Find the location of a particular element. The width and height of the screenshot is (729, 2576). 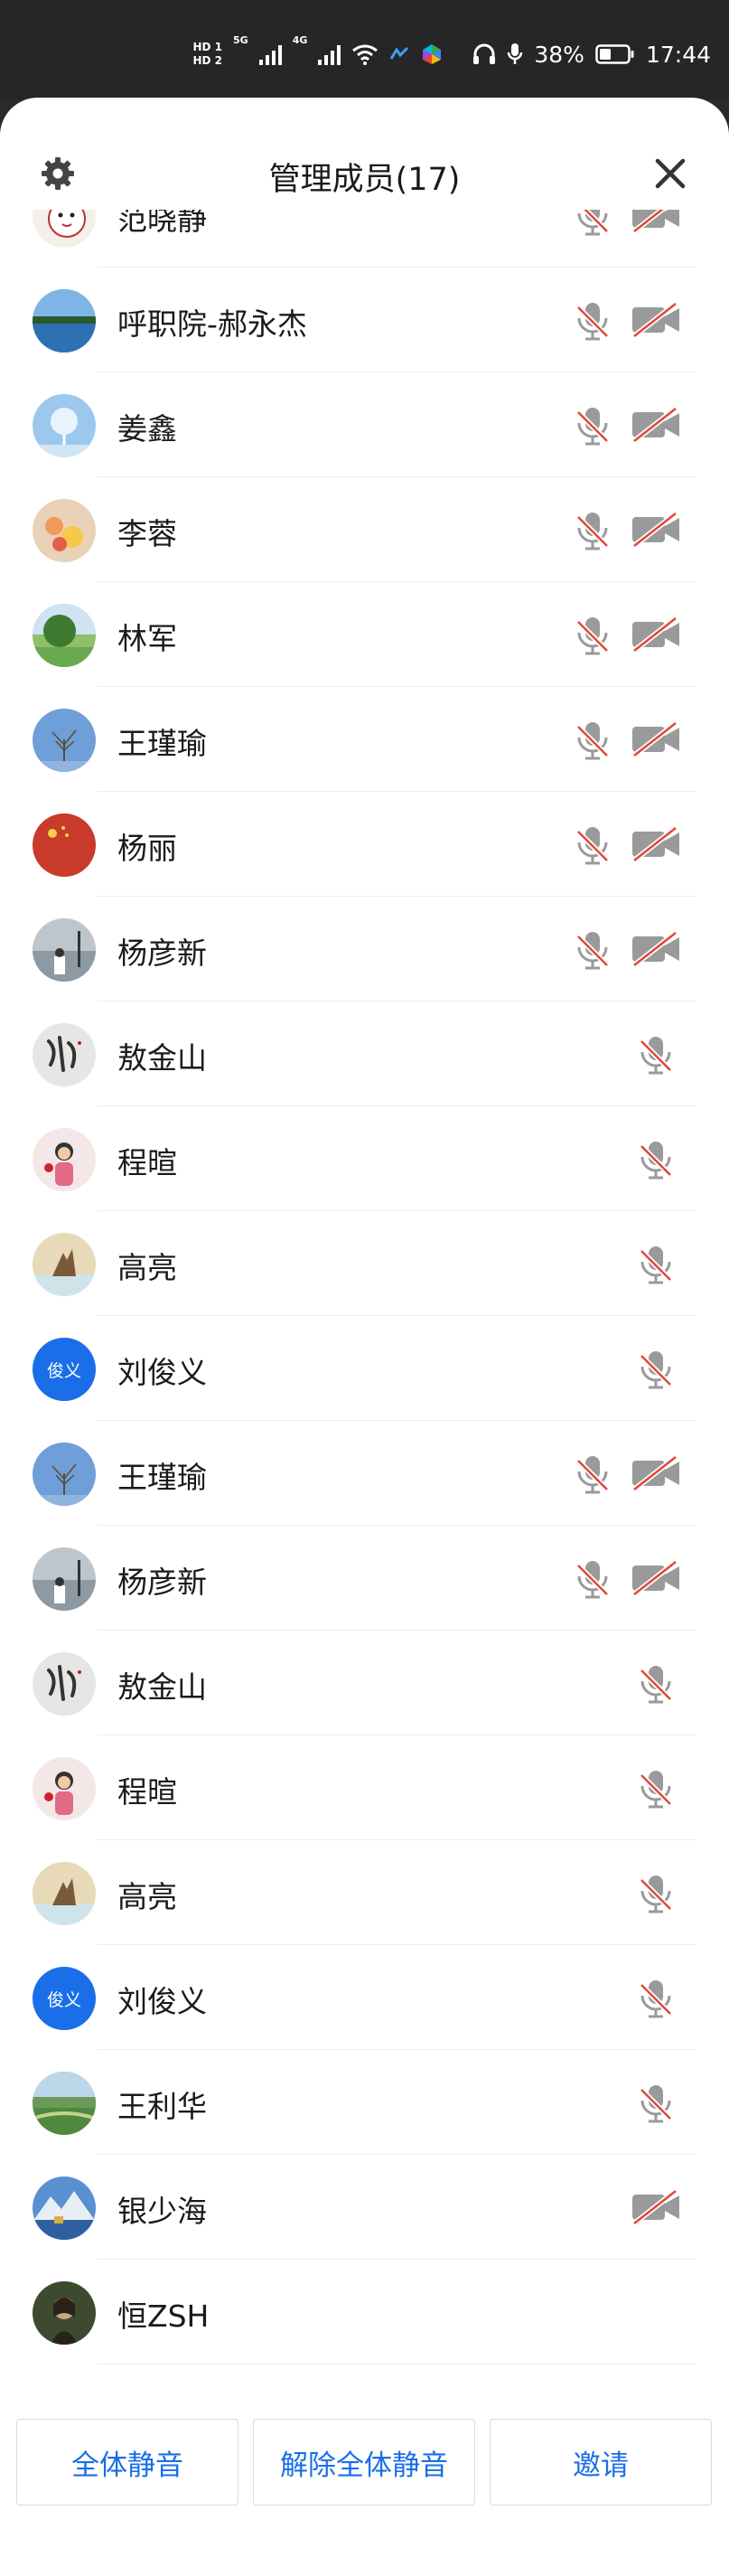

network-5g: 5G is located at coordinates (240, 40).